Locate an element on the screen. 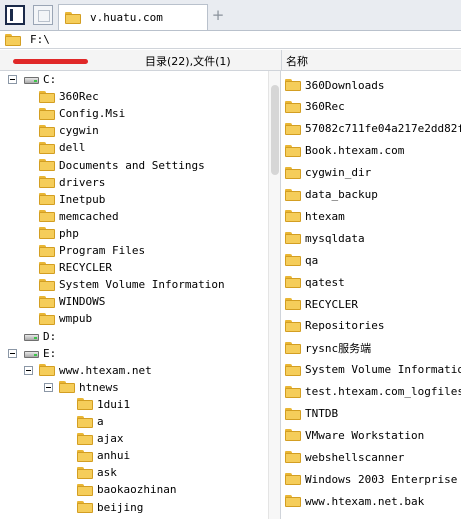 The height and width of the screenshot is (519, 461). file-list-item: rysnc服务端 is located at coordinates (328, 348).